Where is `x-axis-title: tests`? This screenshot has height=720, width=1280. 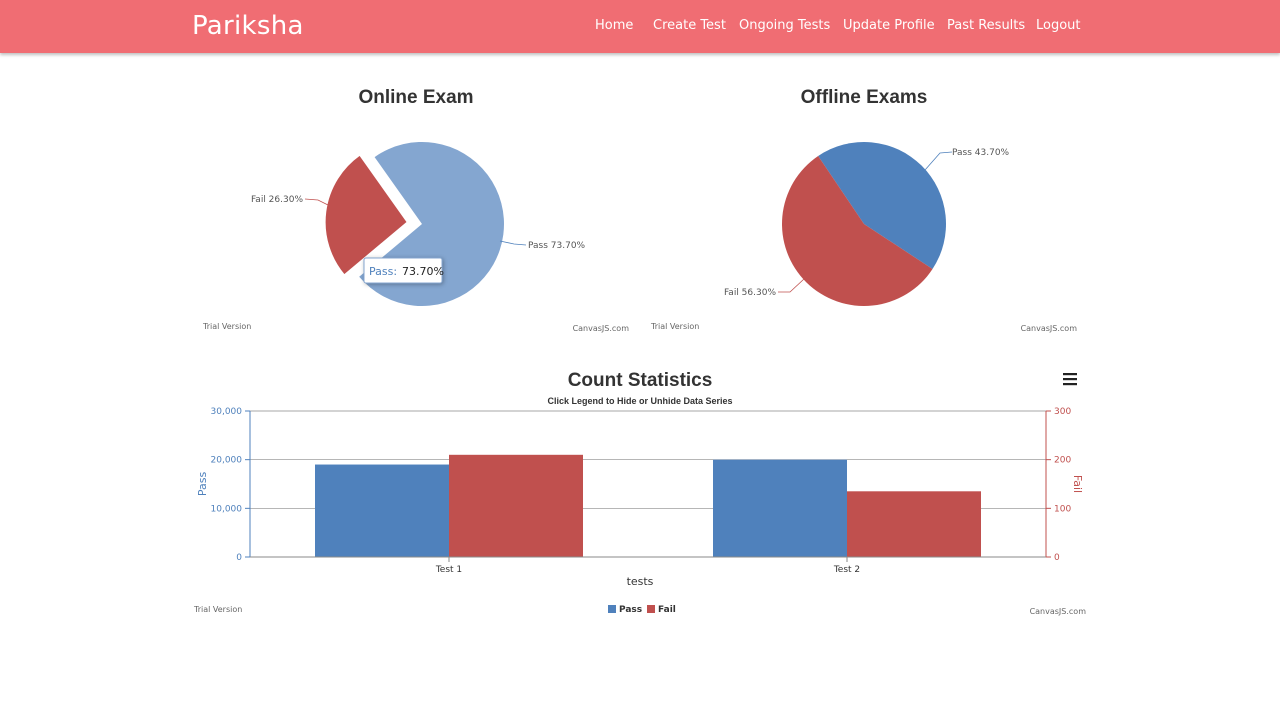 x-axis-title: tests is located at coordinates (640, 581).